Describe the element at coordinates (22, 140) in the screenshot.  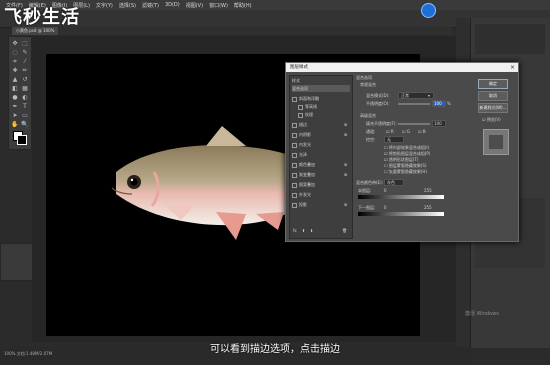
I see `background-color-swatch` at that location.